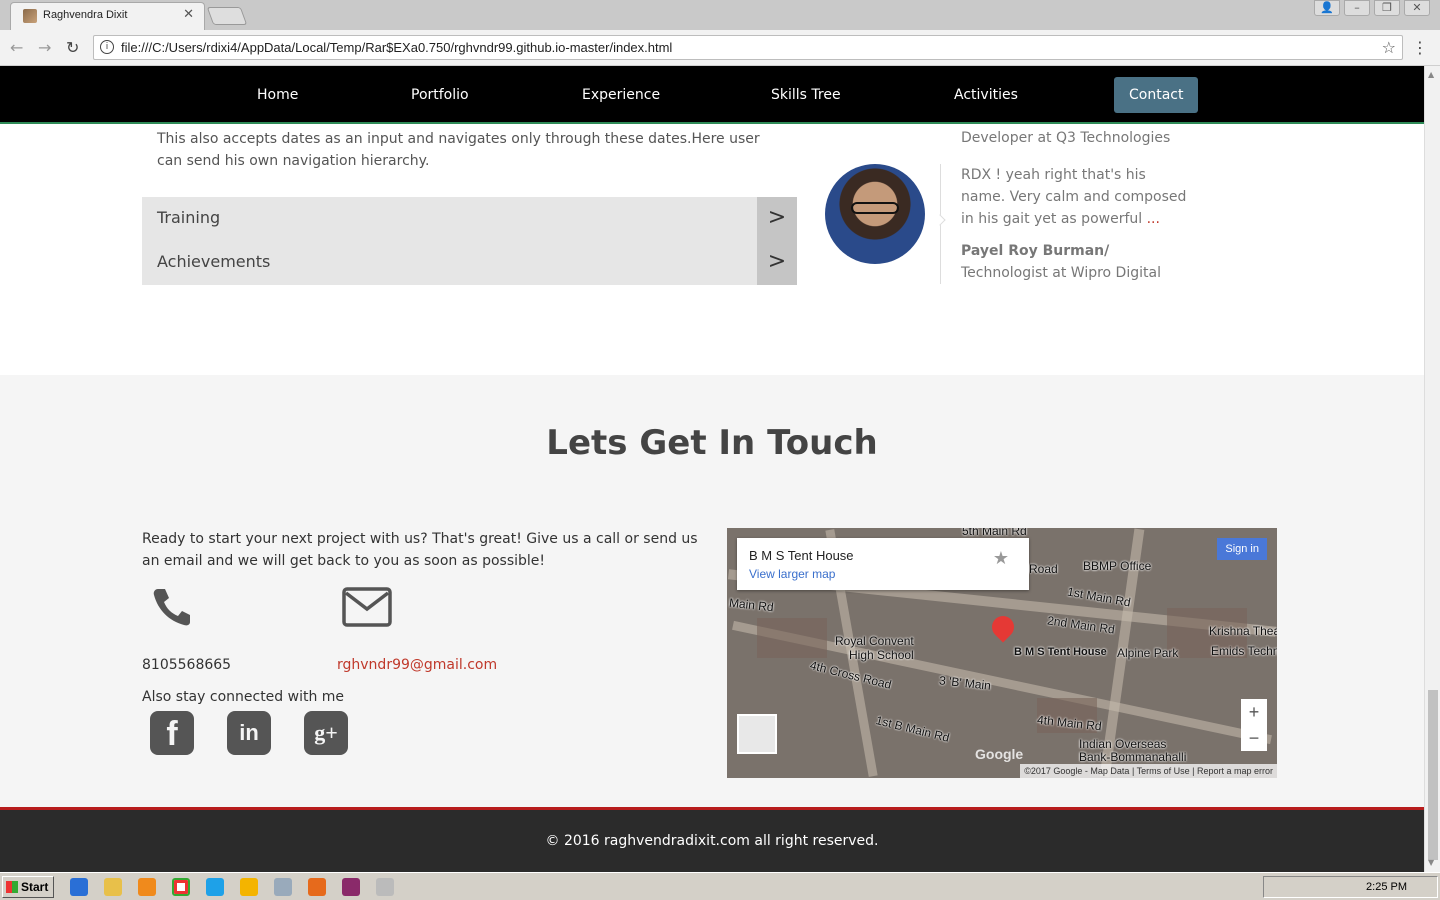 This screenshot has height=900, width=1440. Describe the element at coordinates (1061, 273) in the screenshot. I see `author-role: Technologist at Wipro Digital` at that location.